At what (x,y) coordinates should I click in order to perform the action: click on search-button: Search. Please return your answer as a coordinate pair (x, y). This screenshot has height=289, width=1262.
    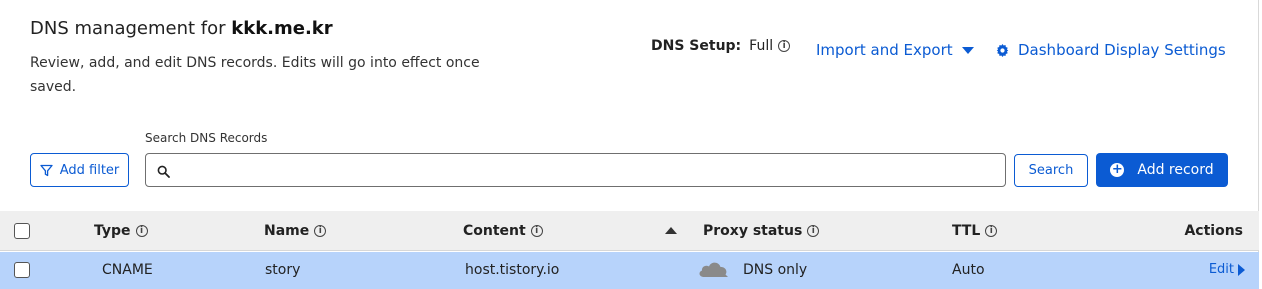
    Looking at the image, I should click on (1051, 170).